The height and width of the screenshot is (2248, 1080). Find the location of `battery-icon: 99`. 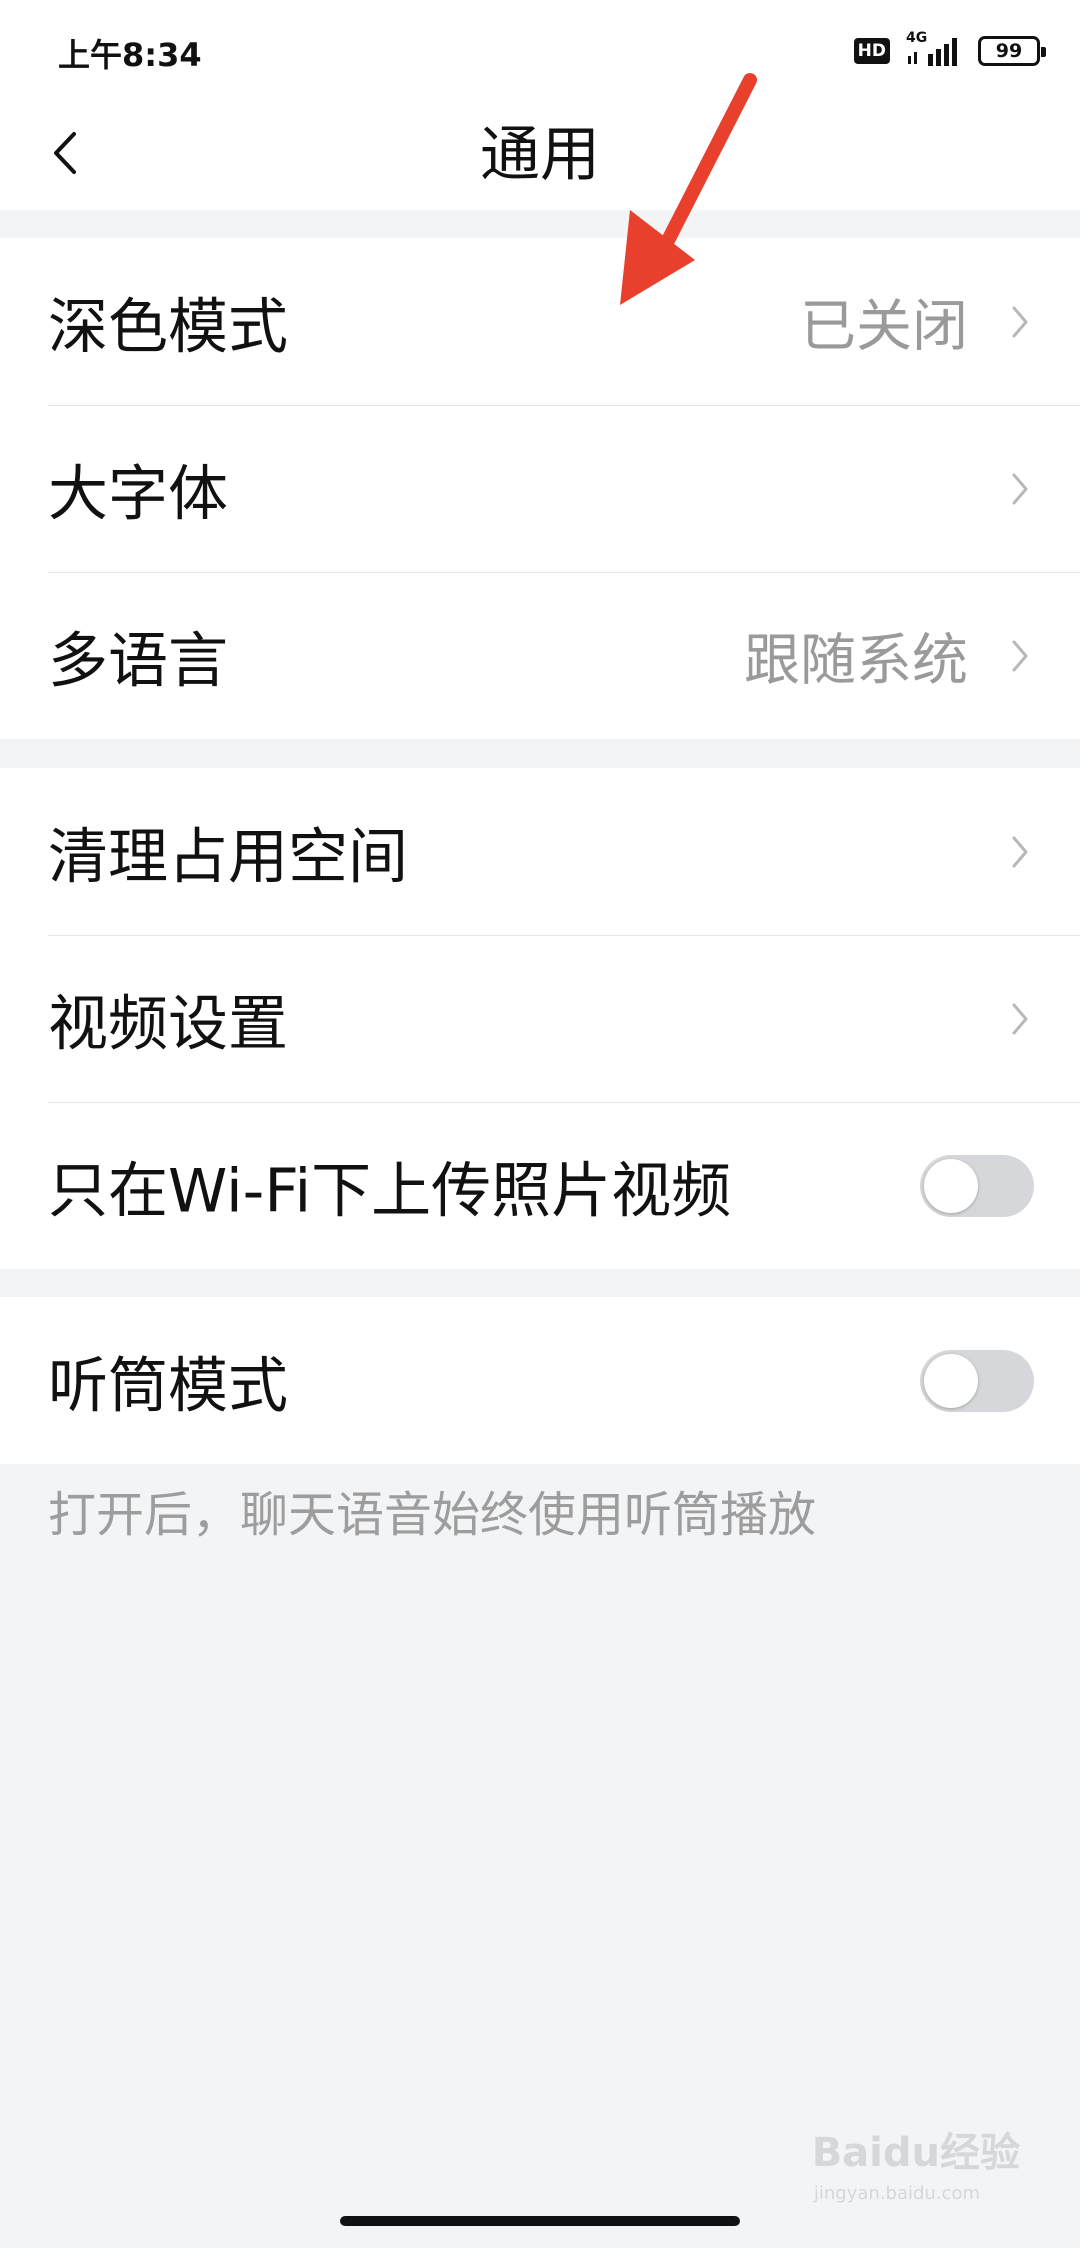

battery-icon: 99 is located at coordinates (1012, 51).